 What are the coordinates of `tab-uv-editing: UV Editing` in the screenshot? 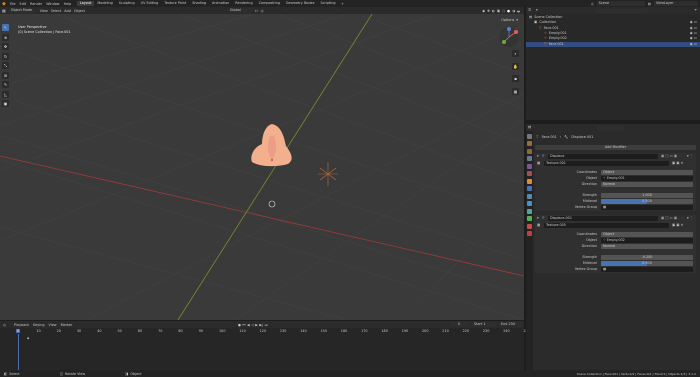 It's located at (149, 4).